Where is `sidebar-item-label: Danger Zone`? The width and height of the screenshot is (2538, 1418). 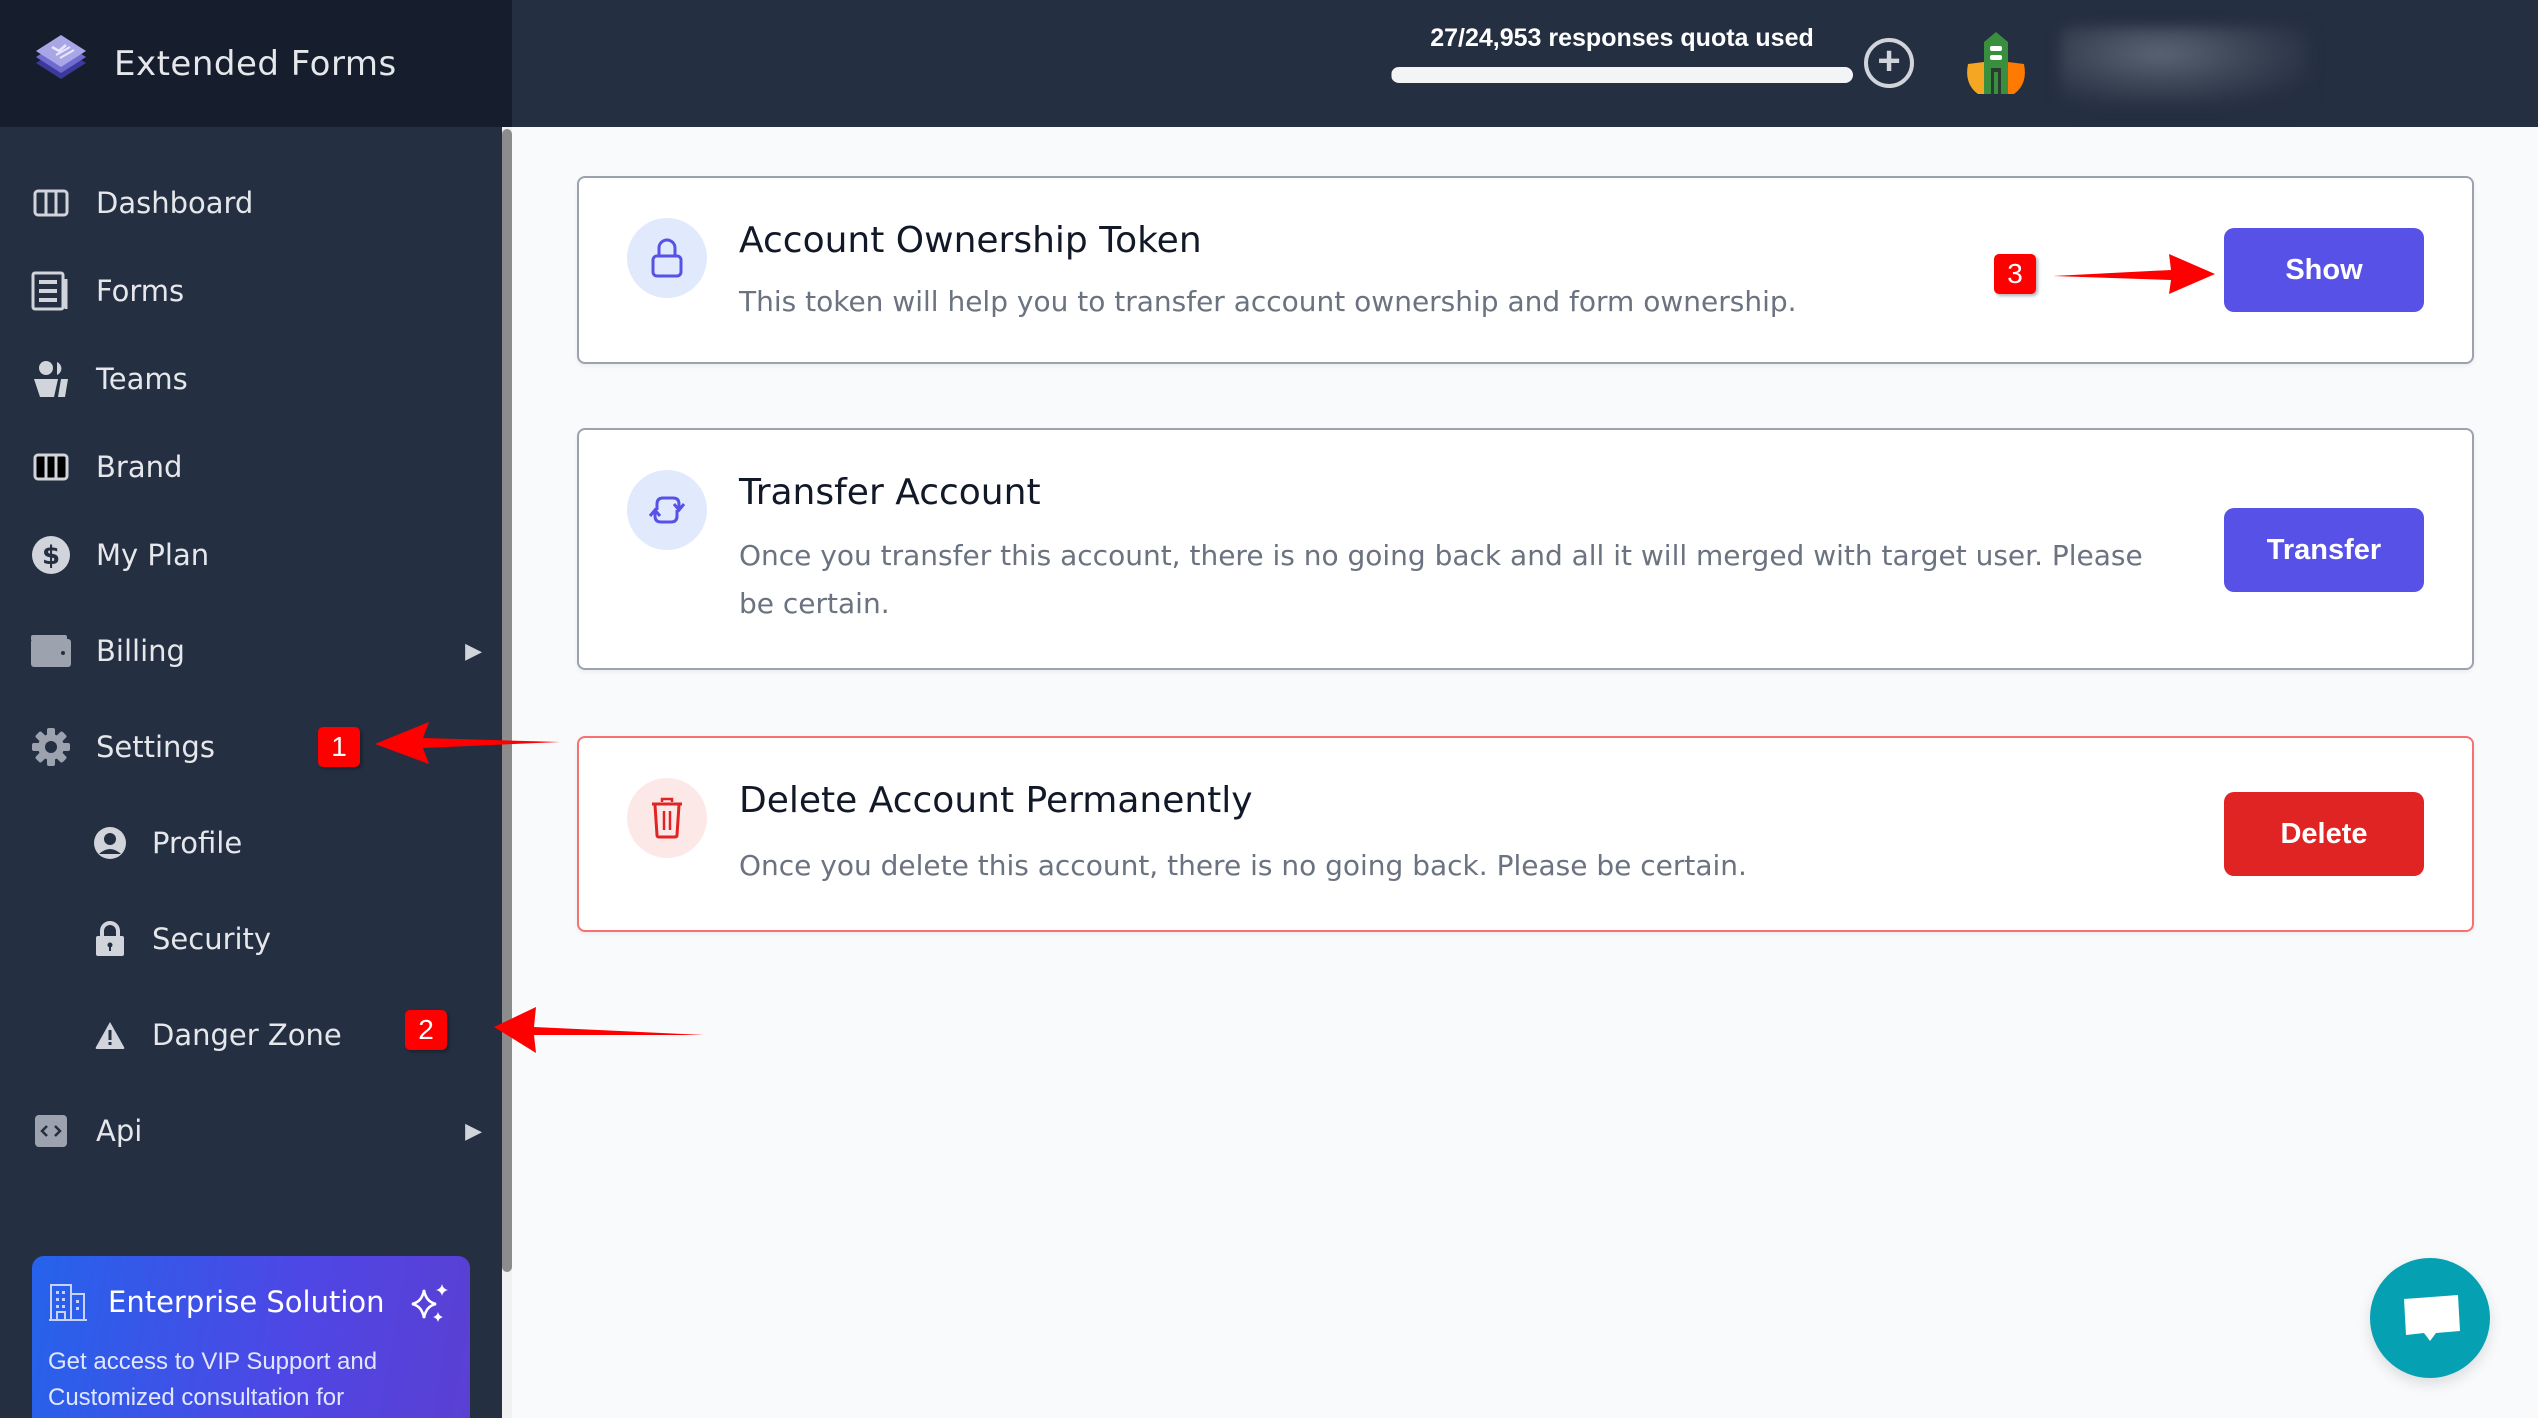 sidebar-item-label: Danger Zone is located at coordinates (247, 1035).